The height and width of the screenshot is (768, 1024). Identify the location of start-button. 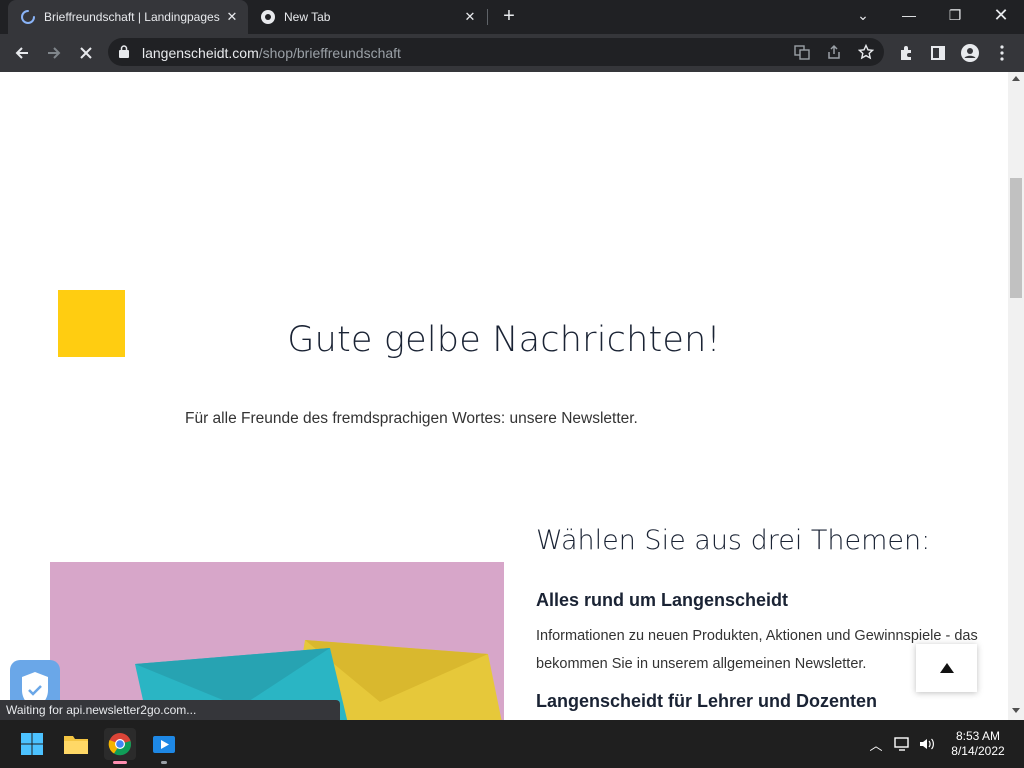
(32, 744).